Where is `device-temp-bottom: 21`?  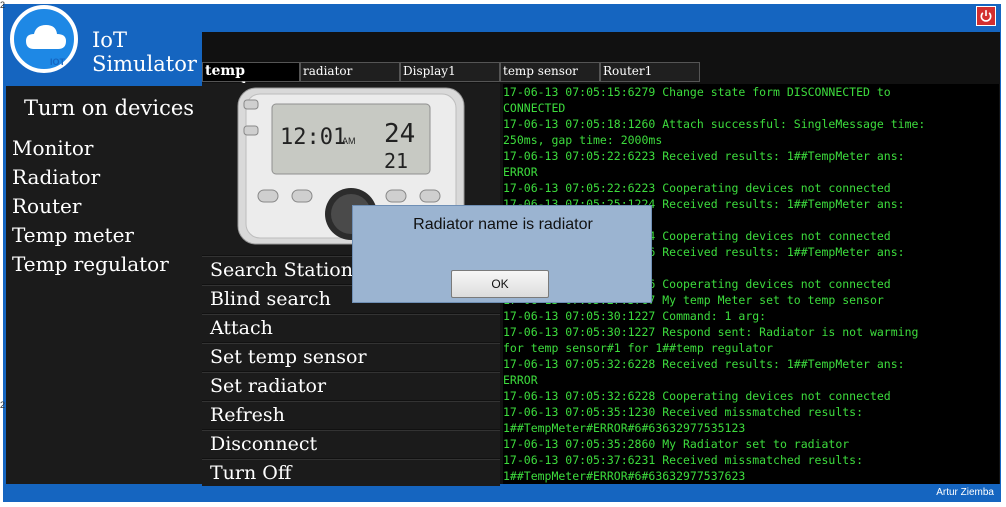 device-temp-bottom: 21 is located at coordinates (396, 161).